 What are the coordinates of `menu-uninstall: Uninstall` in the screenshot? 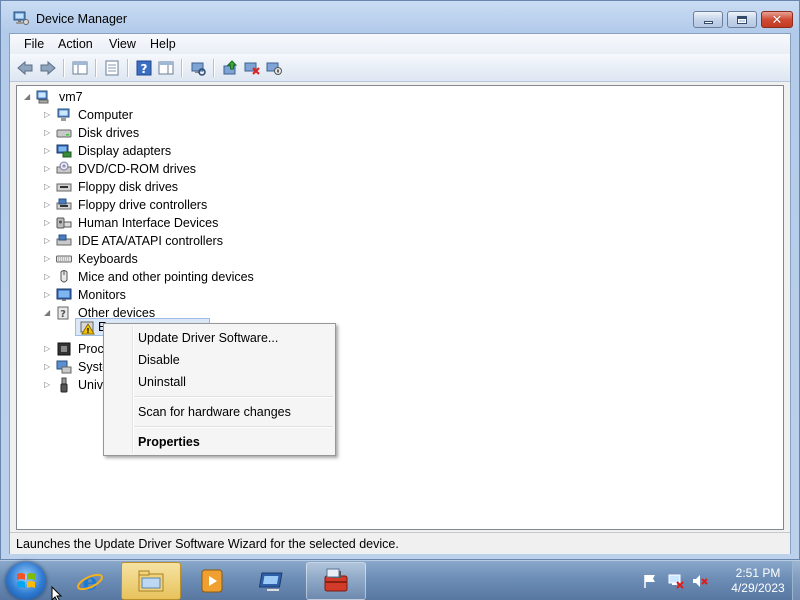 It's located at (162, 382).